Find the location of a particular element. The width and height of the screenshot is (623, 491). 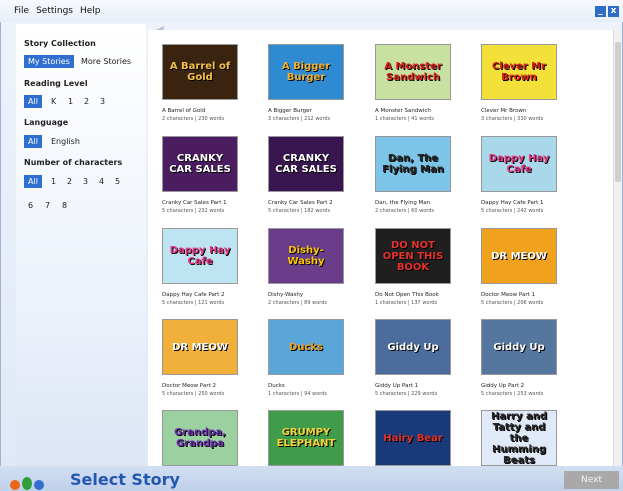

chip-chars-5: 5 is located at coordinates (117, 181).